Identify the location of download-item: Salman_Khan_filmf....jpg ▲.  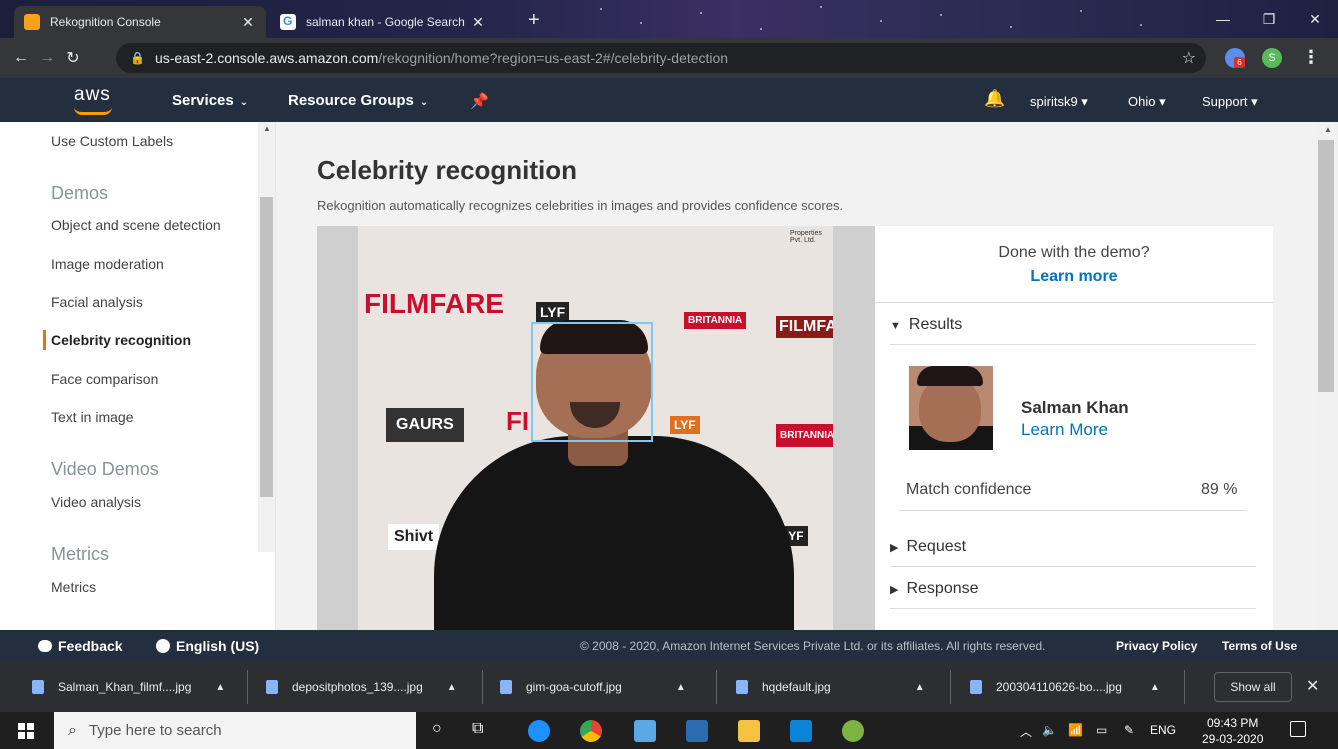
(128, 687).